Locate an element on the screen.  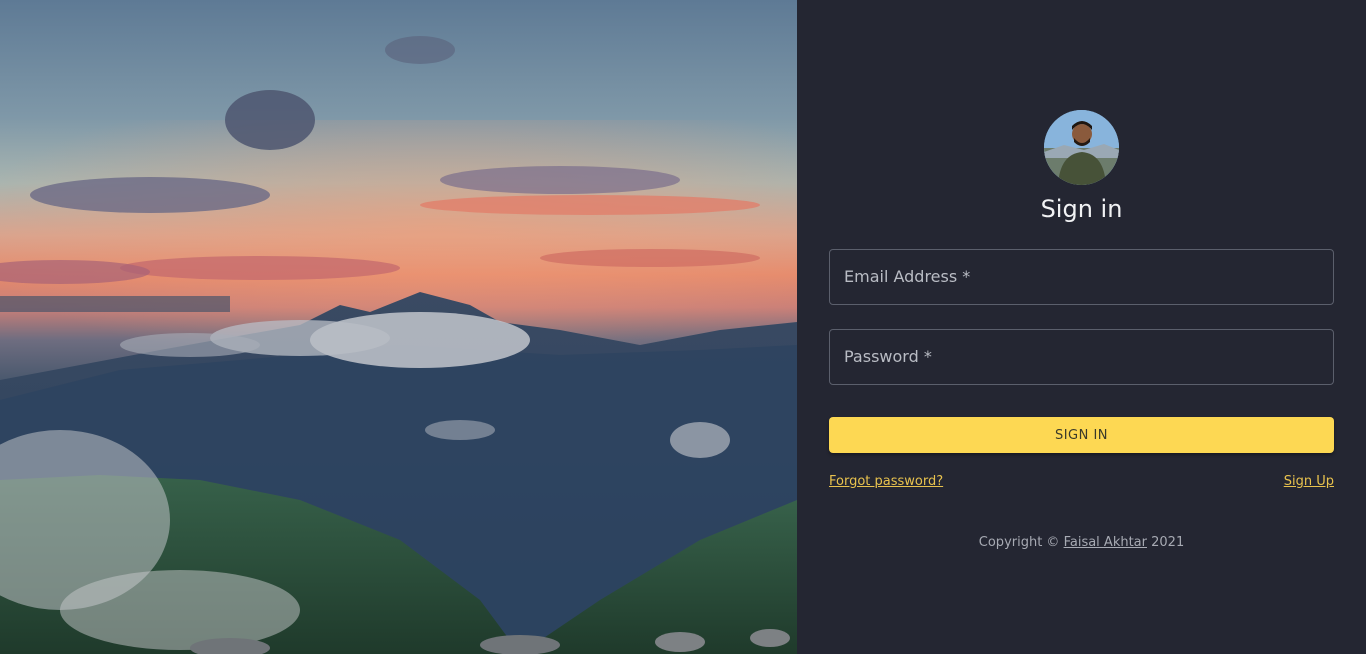
copyright-year: 2021 is located at coordinates (1166, 542).